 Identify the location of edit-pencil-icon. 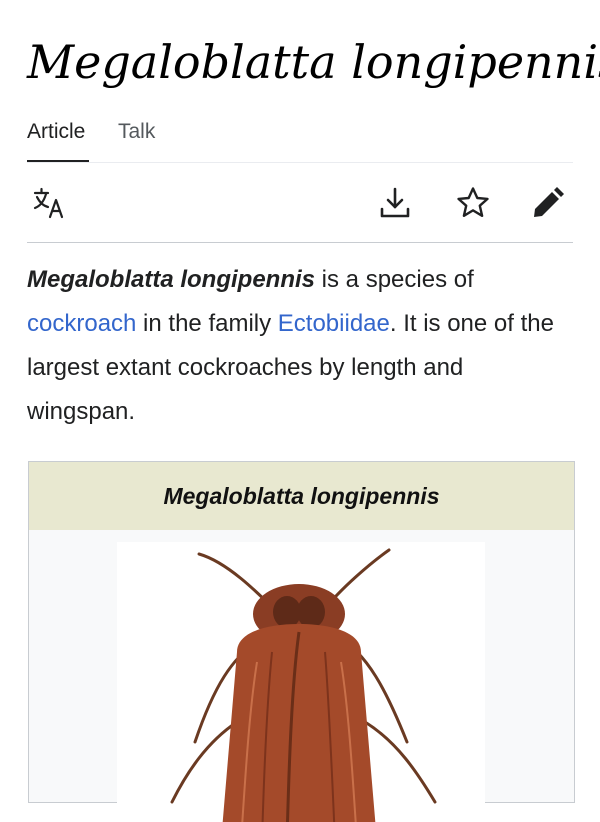
(548, 203).